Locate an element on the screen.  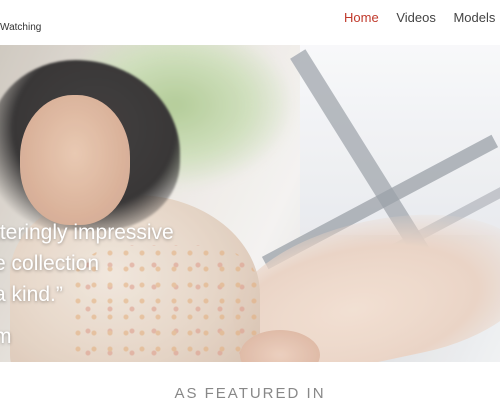
nav-link-models: Models is located at coordinates (474, 17).